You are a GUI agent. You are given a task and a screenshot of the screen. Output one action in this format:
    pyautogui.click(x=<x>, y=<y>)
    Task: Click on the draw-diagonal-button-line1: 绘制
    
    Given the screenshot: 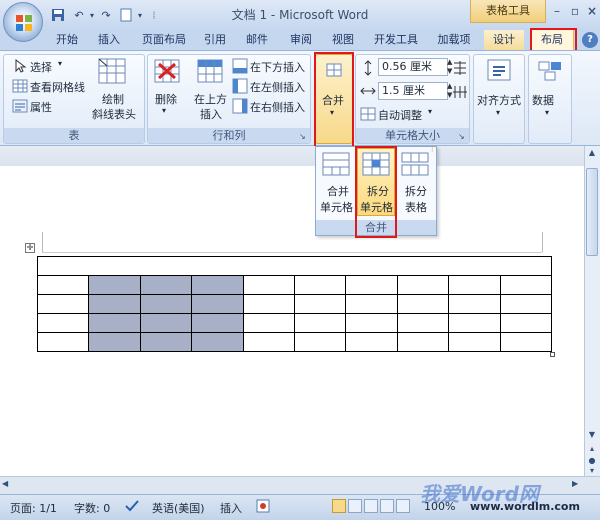 What is the action you would take?
    pyautogui.click(x=113, y=99)
    